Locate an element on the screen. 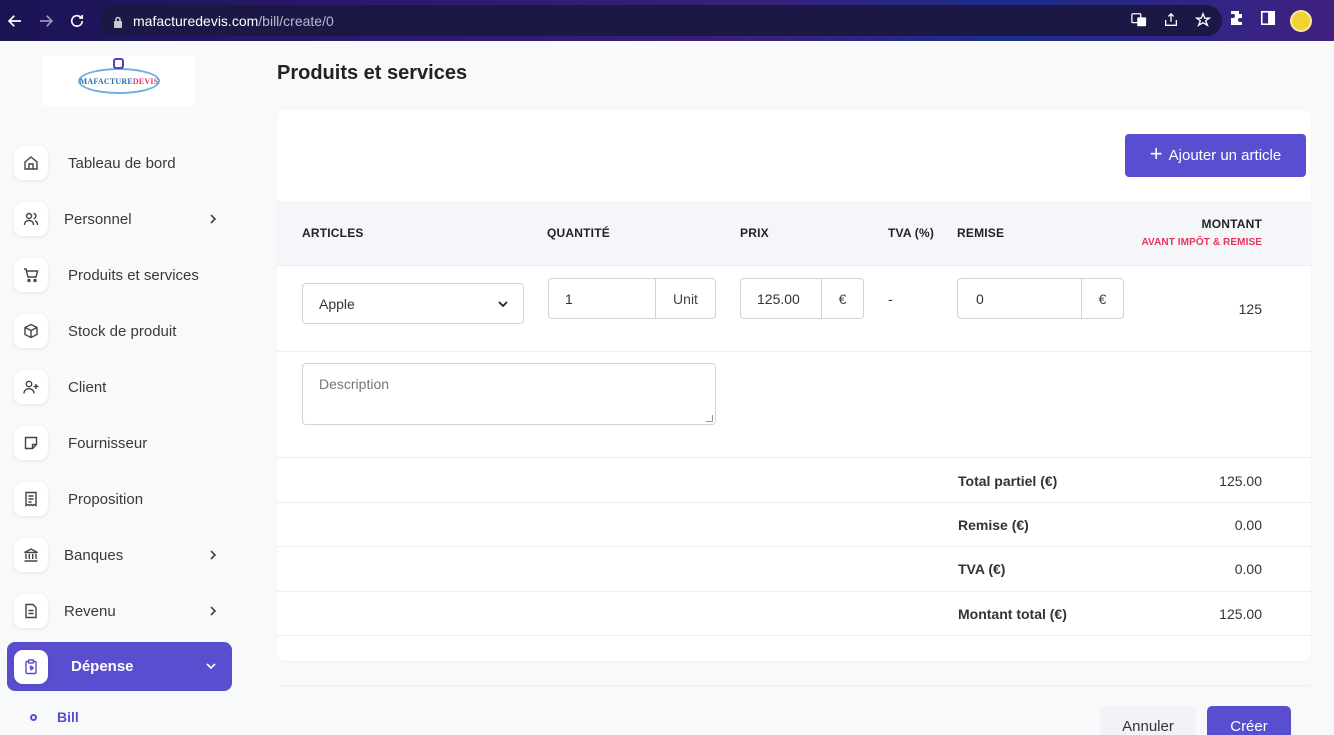  box-icon is located at coordinates (31, 331).